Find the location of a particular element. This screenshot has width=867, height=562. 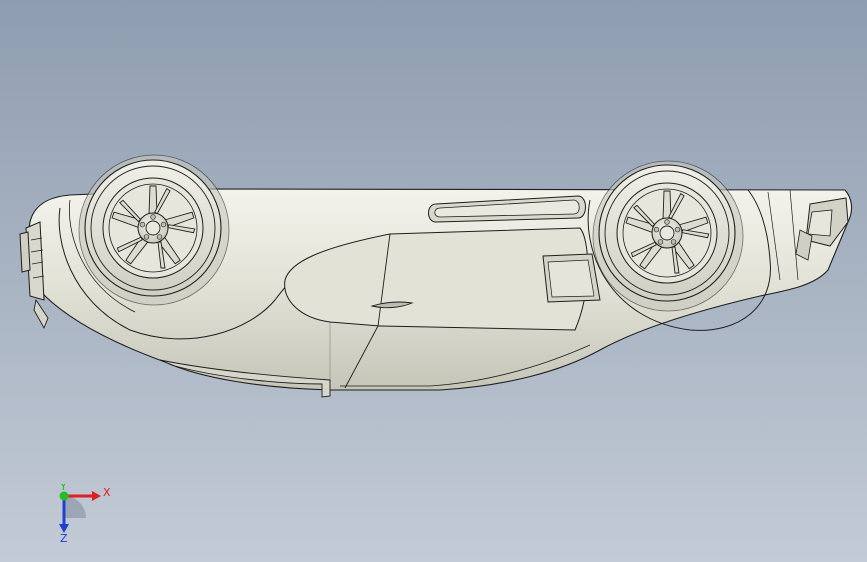

axis-triad: X Z Y is located at coordinates (85, 514).